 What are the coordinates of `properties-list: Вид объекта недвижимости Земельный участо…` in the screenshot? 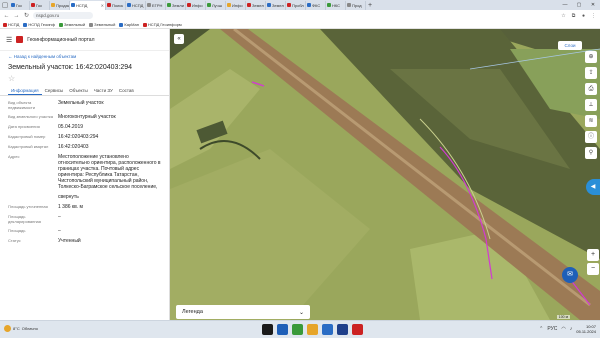 It's located at (84, 174).